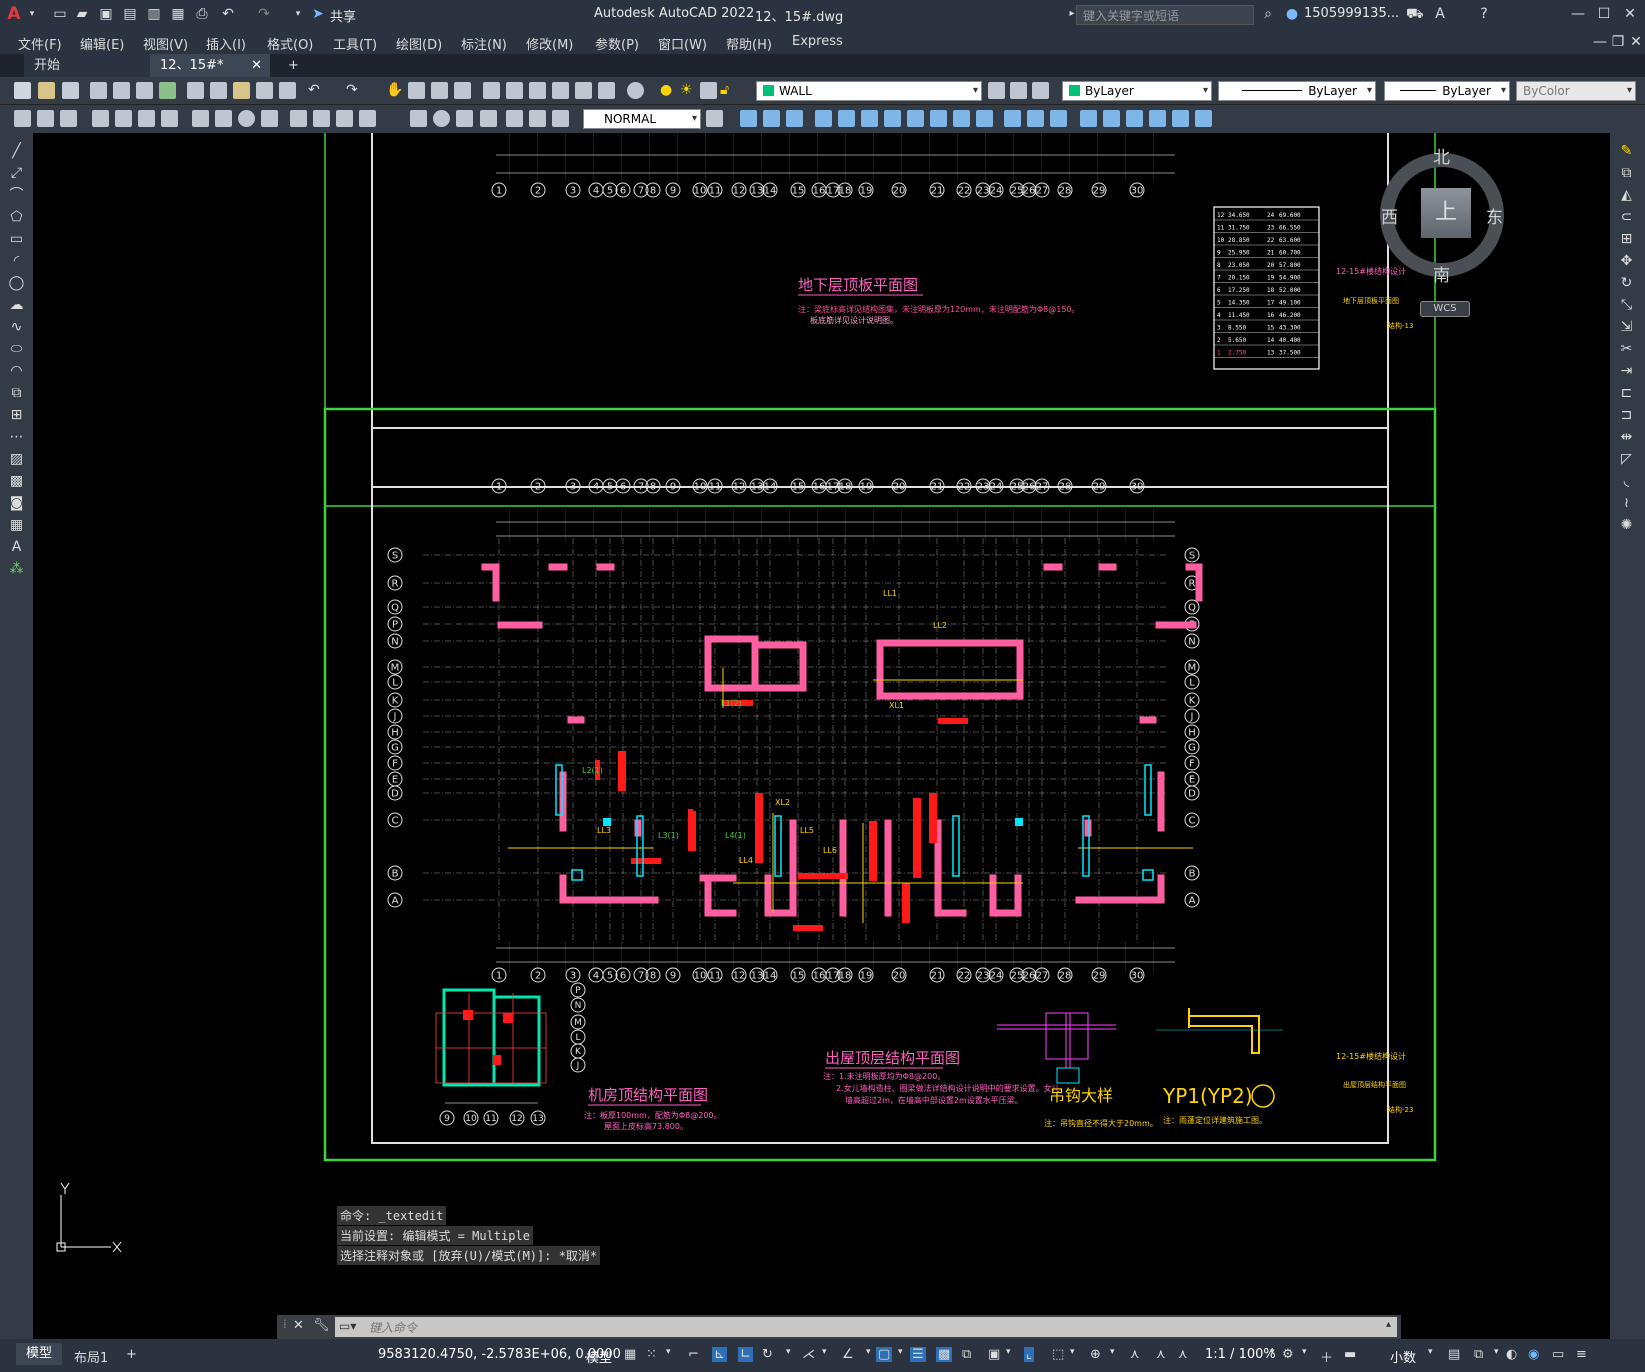  What do you see at coordinates (1088, 118) in the screenshot?
I see `3d-tool-15-icon` at bounding box center [1088, 118].